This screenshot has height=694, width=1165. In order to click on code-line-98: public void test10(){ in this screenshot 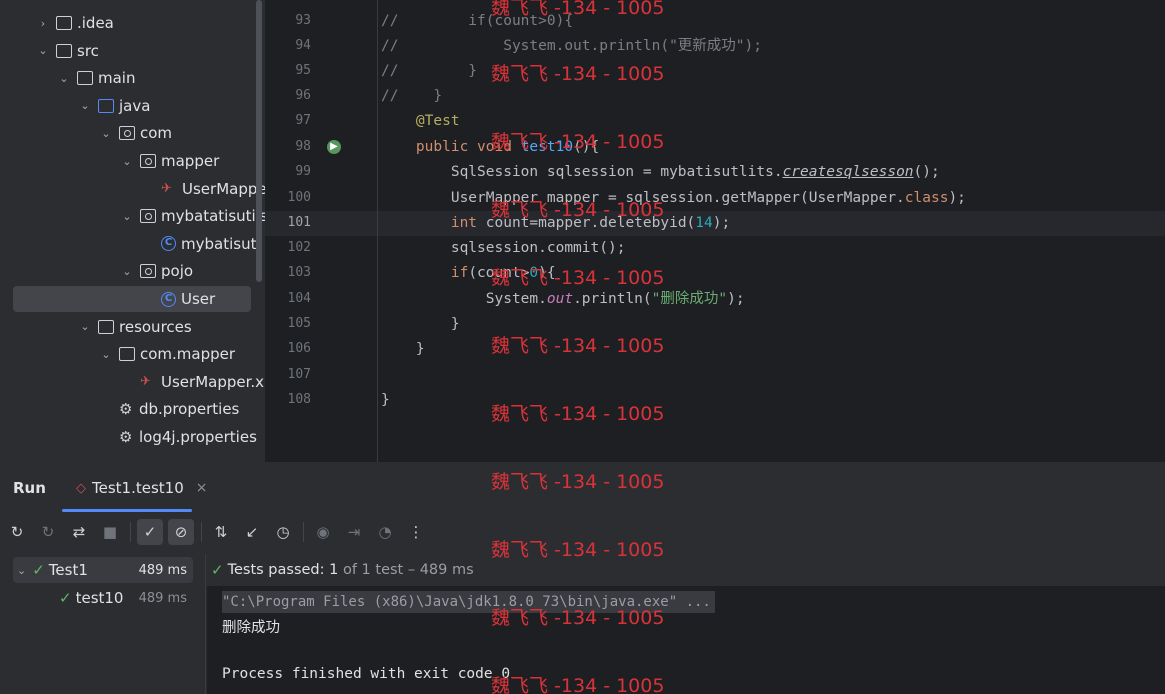, I will do `click(507, 147)`.